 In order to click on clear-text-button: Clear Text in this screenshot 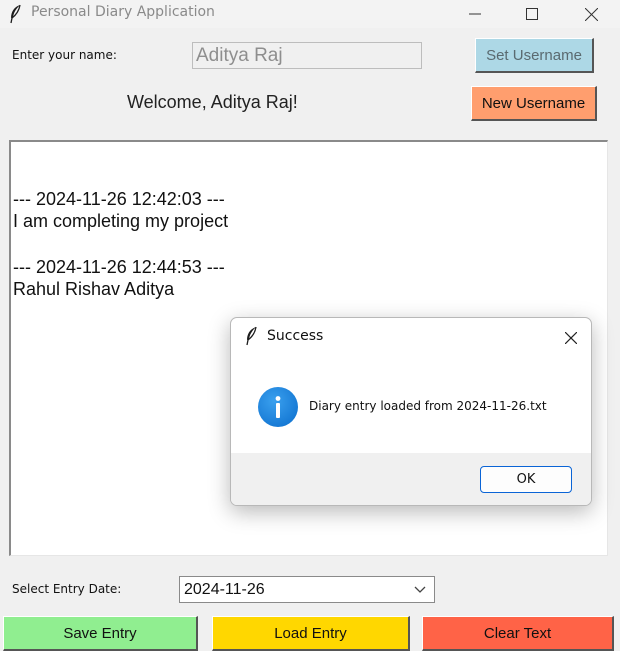, I will do `click(518, 633)`.